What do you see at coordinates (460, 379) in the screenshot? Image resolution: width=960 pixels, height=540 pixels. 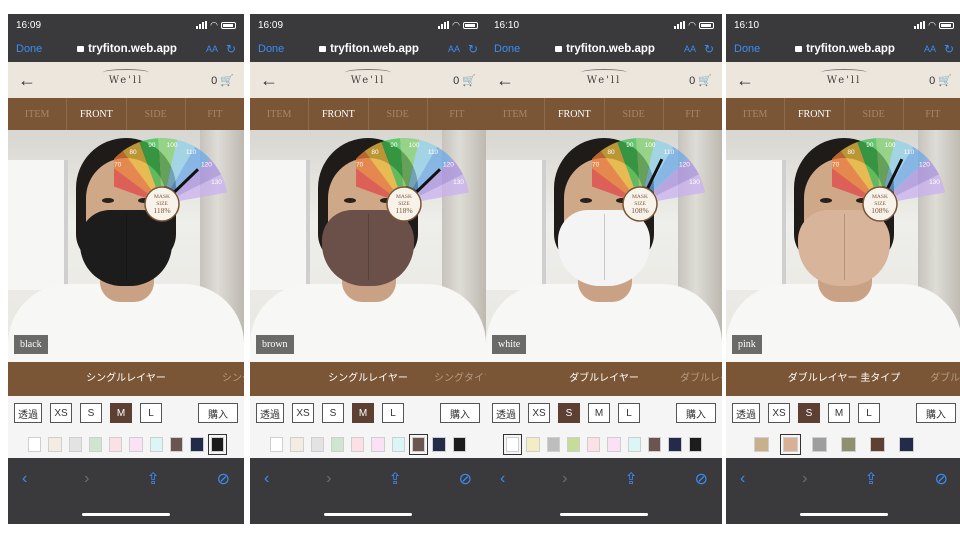 I see `layer-next-label: シングタイプ` at bounding box center [460, 379].